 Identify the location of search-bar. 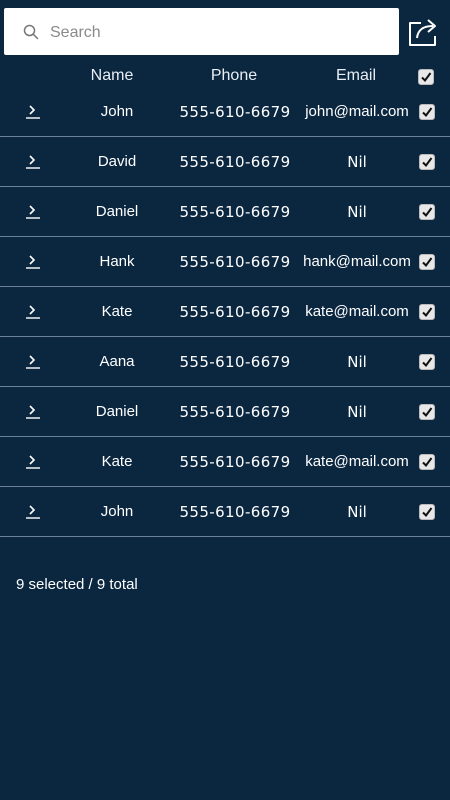
(201, 31).